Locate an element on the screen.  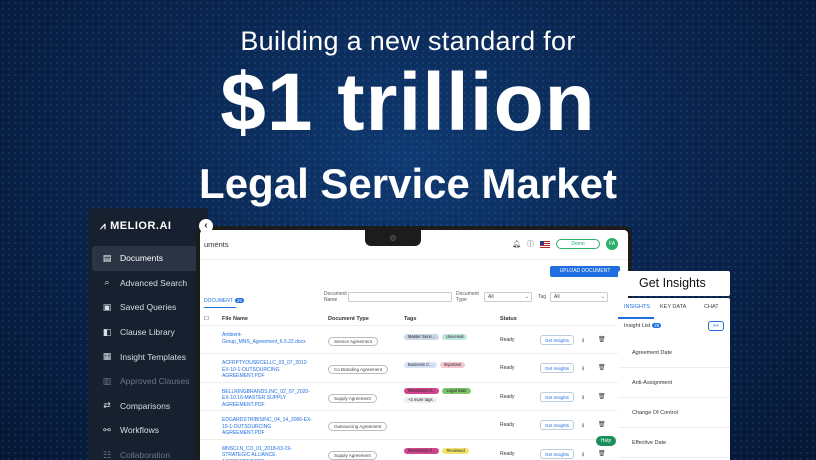
logo-mark-icon: ⩘ is located at coordinates (103, 226).